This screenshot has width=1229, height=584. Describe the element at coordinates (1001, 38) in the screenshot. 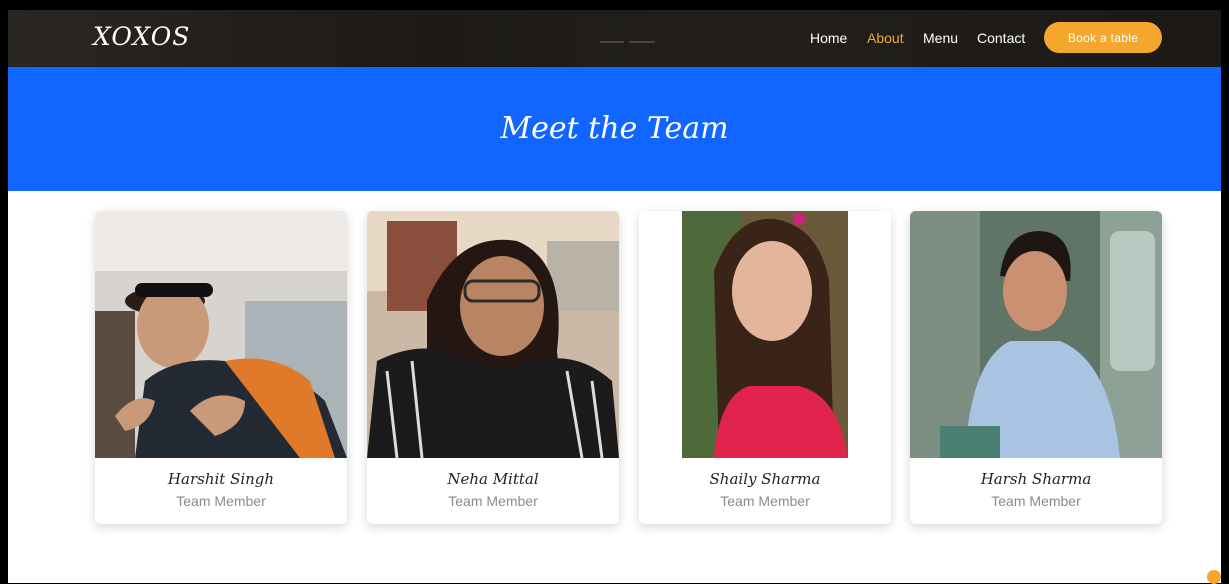

I see `nav-contact: Contact` at that location.